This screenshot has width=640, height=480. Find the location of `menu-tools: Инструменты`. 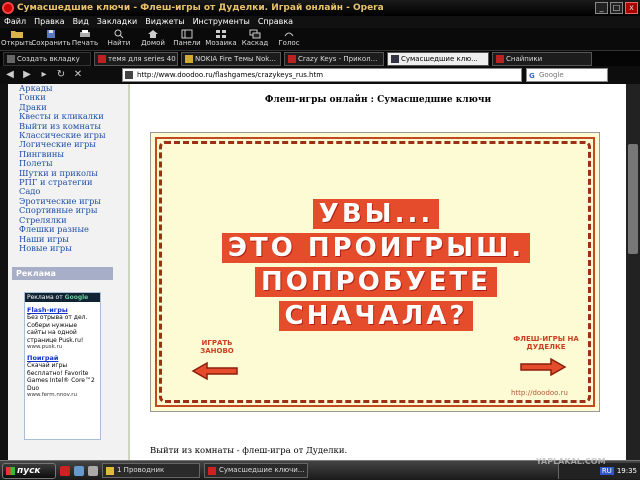

menu-tools: Инструменты is located at coordinates (221, 22).